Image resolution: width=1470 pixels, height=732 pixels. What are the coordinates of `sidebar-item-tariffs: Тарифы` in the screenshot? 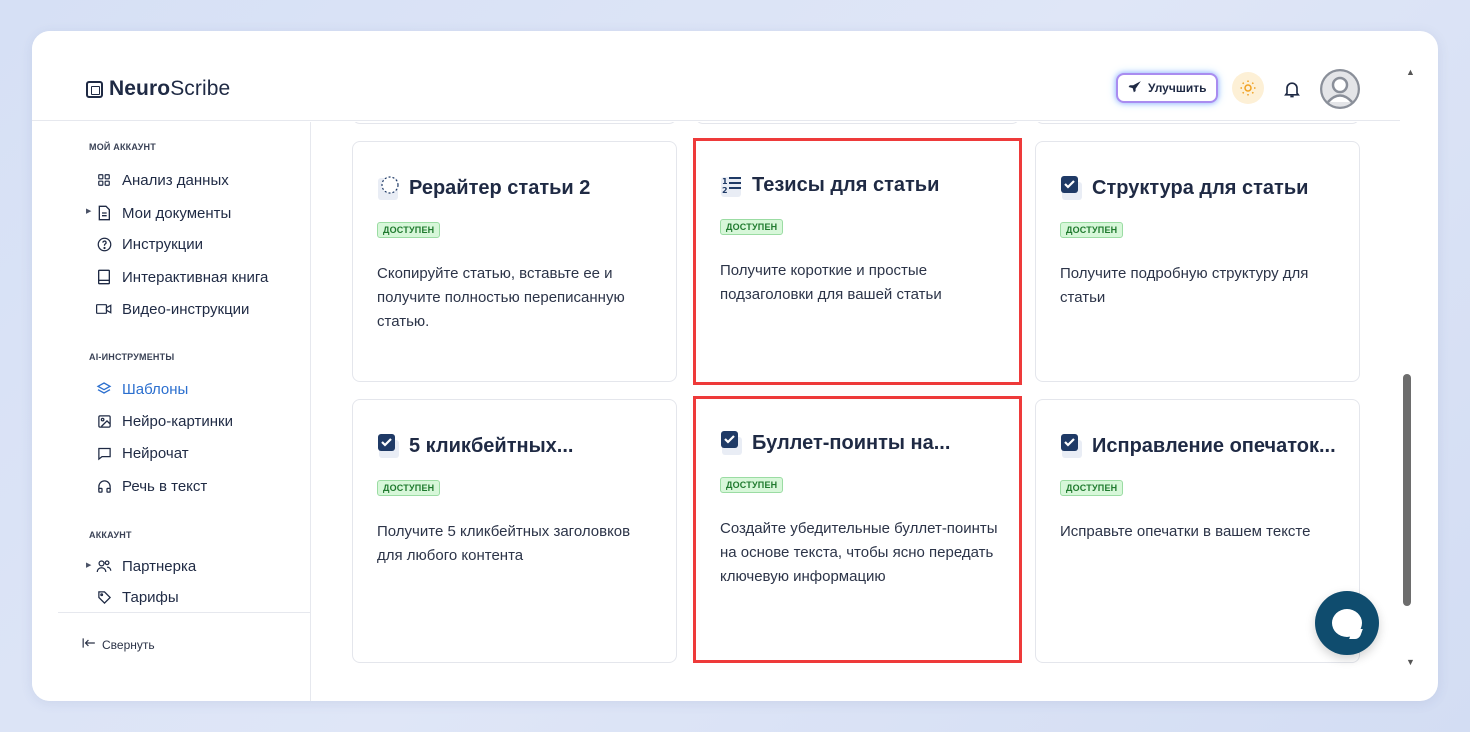 It's located at (137, 597).